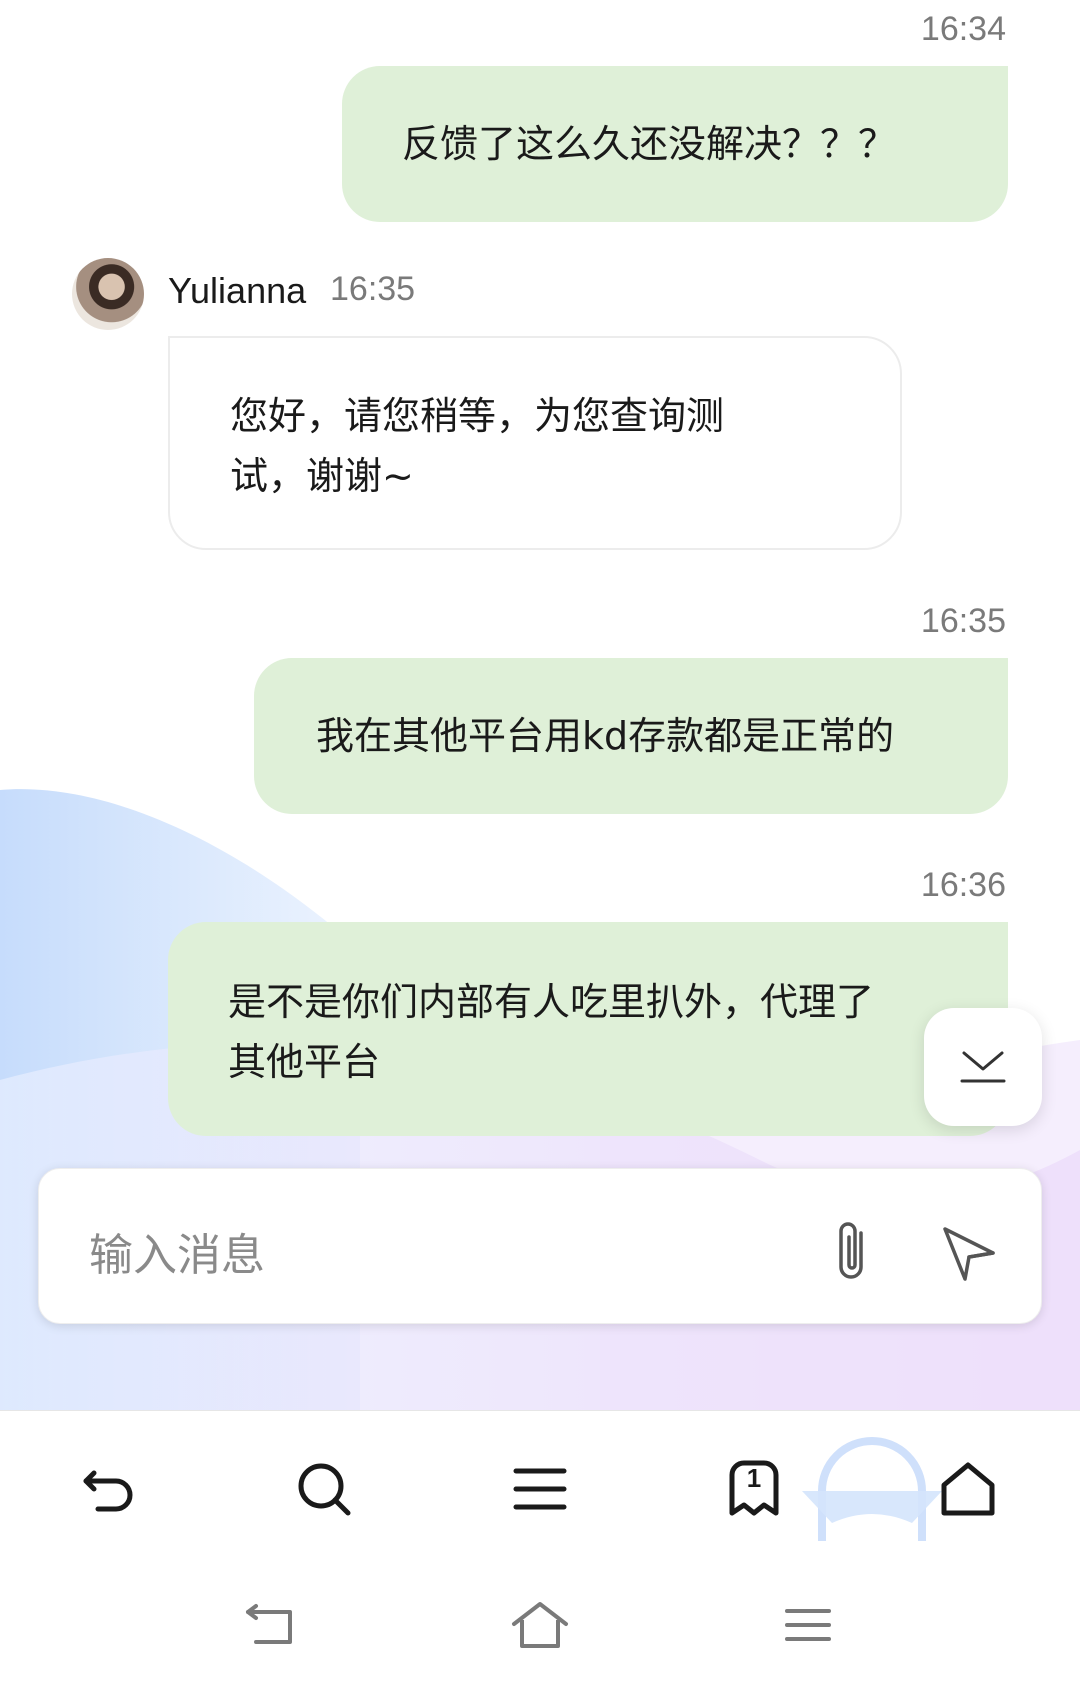 The height and width of the screenshot is (1684, 1080). Describe the element at coordinates (754, 1478) in the screenshot. I see `tab-count: 1` at that location.